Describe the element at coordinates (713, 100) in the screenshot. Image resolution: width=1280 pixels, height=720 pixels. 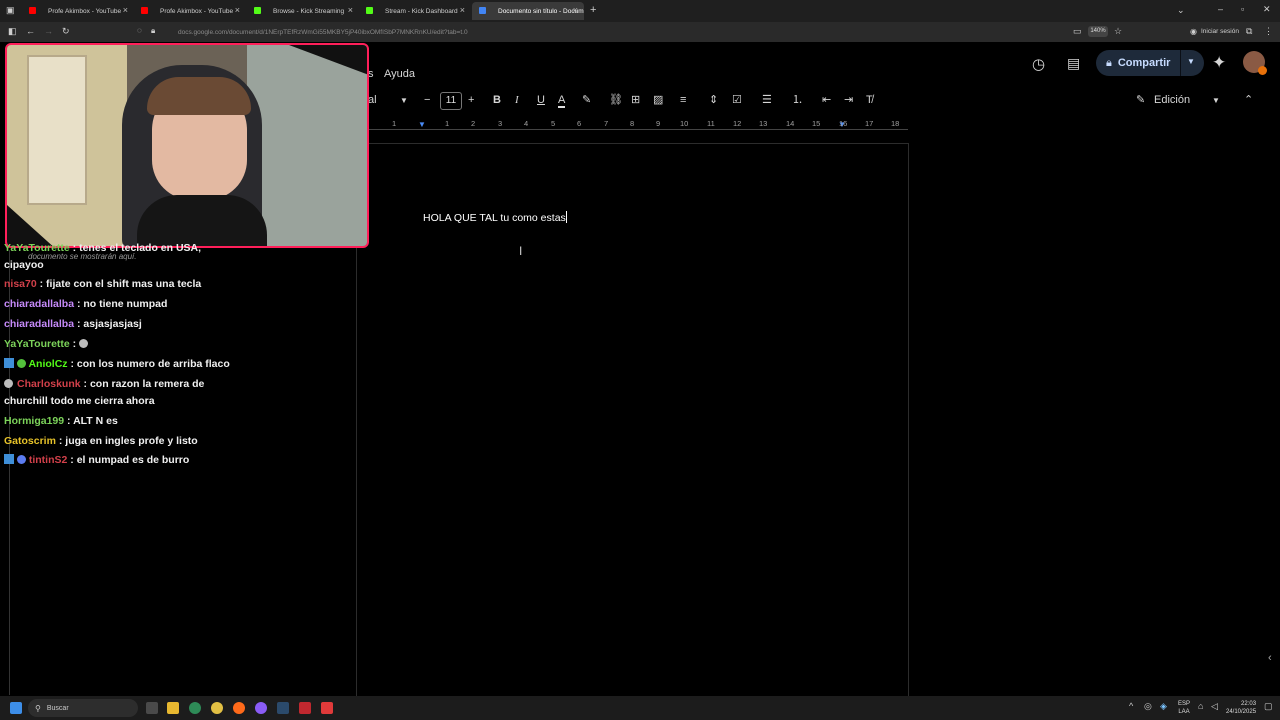
I see `line-spacing-icon: ⇕` at that location.